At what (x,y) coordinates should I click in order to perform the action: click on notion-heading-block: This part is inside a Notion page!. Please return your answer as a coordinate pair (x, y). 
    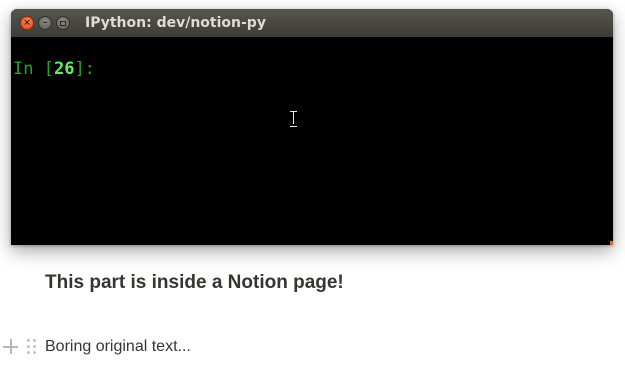
    Looking at the image, I should click on (194, 283).